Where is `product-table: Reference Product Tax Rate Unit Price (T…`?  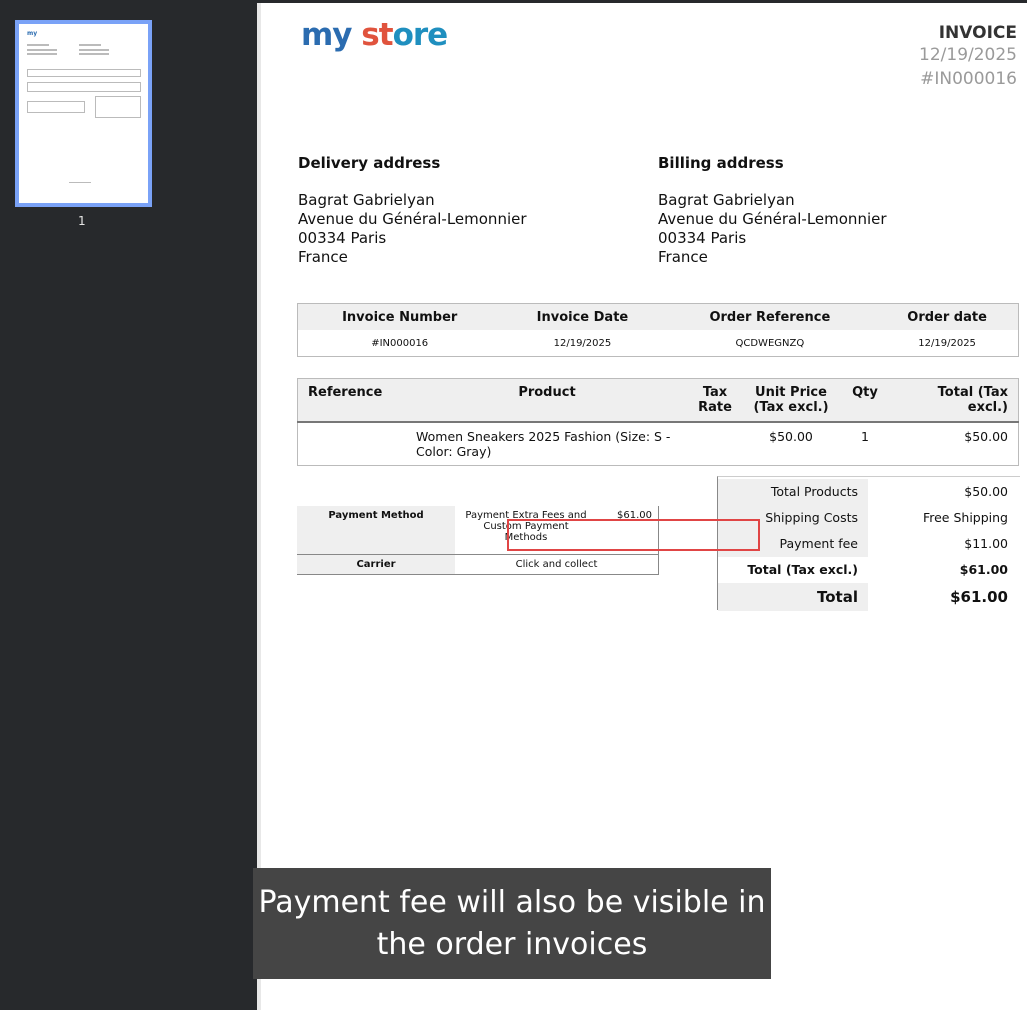
product-table: Reference Product Tax Rate Unit Price (T… is located at coordinates (658, 422).